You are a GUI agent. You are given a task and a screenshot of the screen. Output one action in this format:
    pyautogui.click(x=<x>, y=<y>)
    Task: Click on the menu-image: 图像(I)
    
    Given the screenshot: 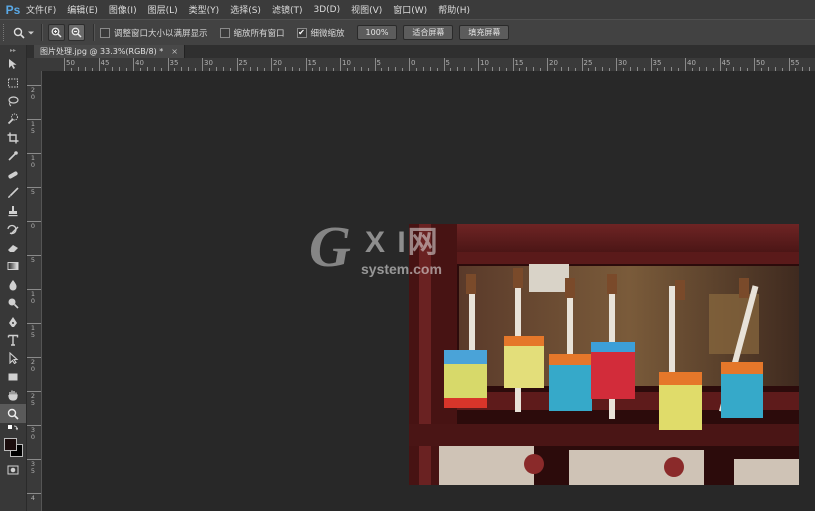 What is the action you would take?
    pyautogui.click(x=123, y=9)
    